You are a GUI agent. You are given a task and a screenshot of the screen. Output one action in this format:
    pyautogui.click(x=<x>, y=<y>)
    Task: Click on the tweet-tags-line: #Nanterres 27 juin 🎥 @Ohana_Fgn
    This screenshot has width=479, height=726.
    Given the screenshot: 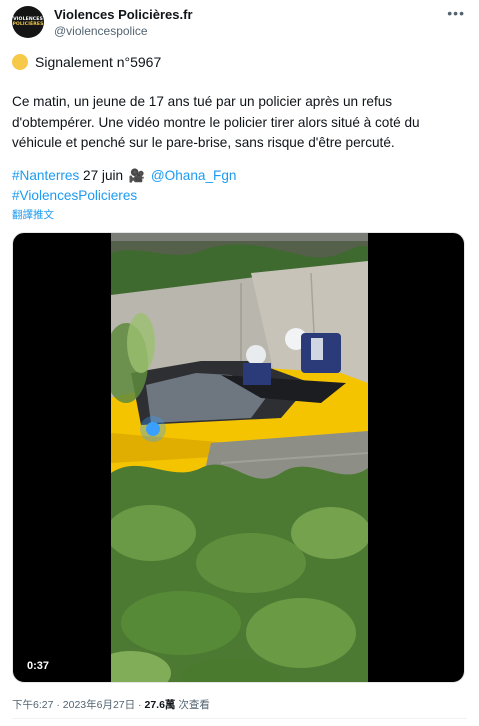 What is the action you would take?
    pyautogui.click(x=124, y=176)
    